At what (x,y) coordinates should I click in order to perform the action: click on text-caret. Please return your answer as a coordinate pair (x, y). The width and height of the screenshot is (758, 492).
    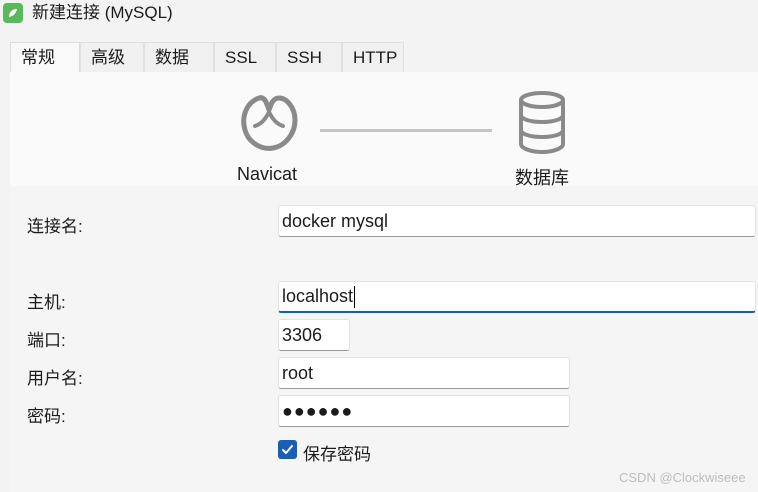
    Looking at the image, I should click on (355, 296).